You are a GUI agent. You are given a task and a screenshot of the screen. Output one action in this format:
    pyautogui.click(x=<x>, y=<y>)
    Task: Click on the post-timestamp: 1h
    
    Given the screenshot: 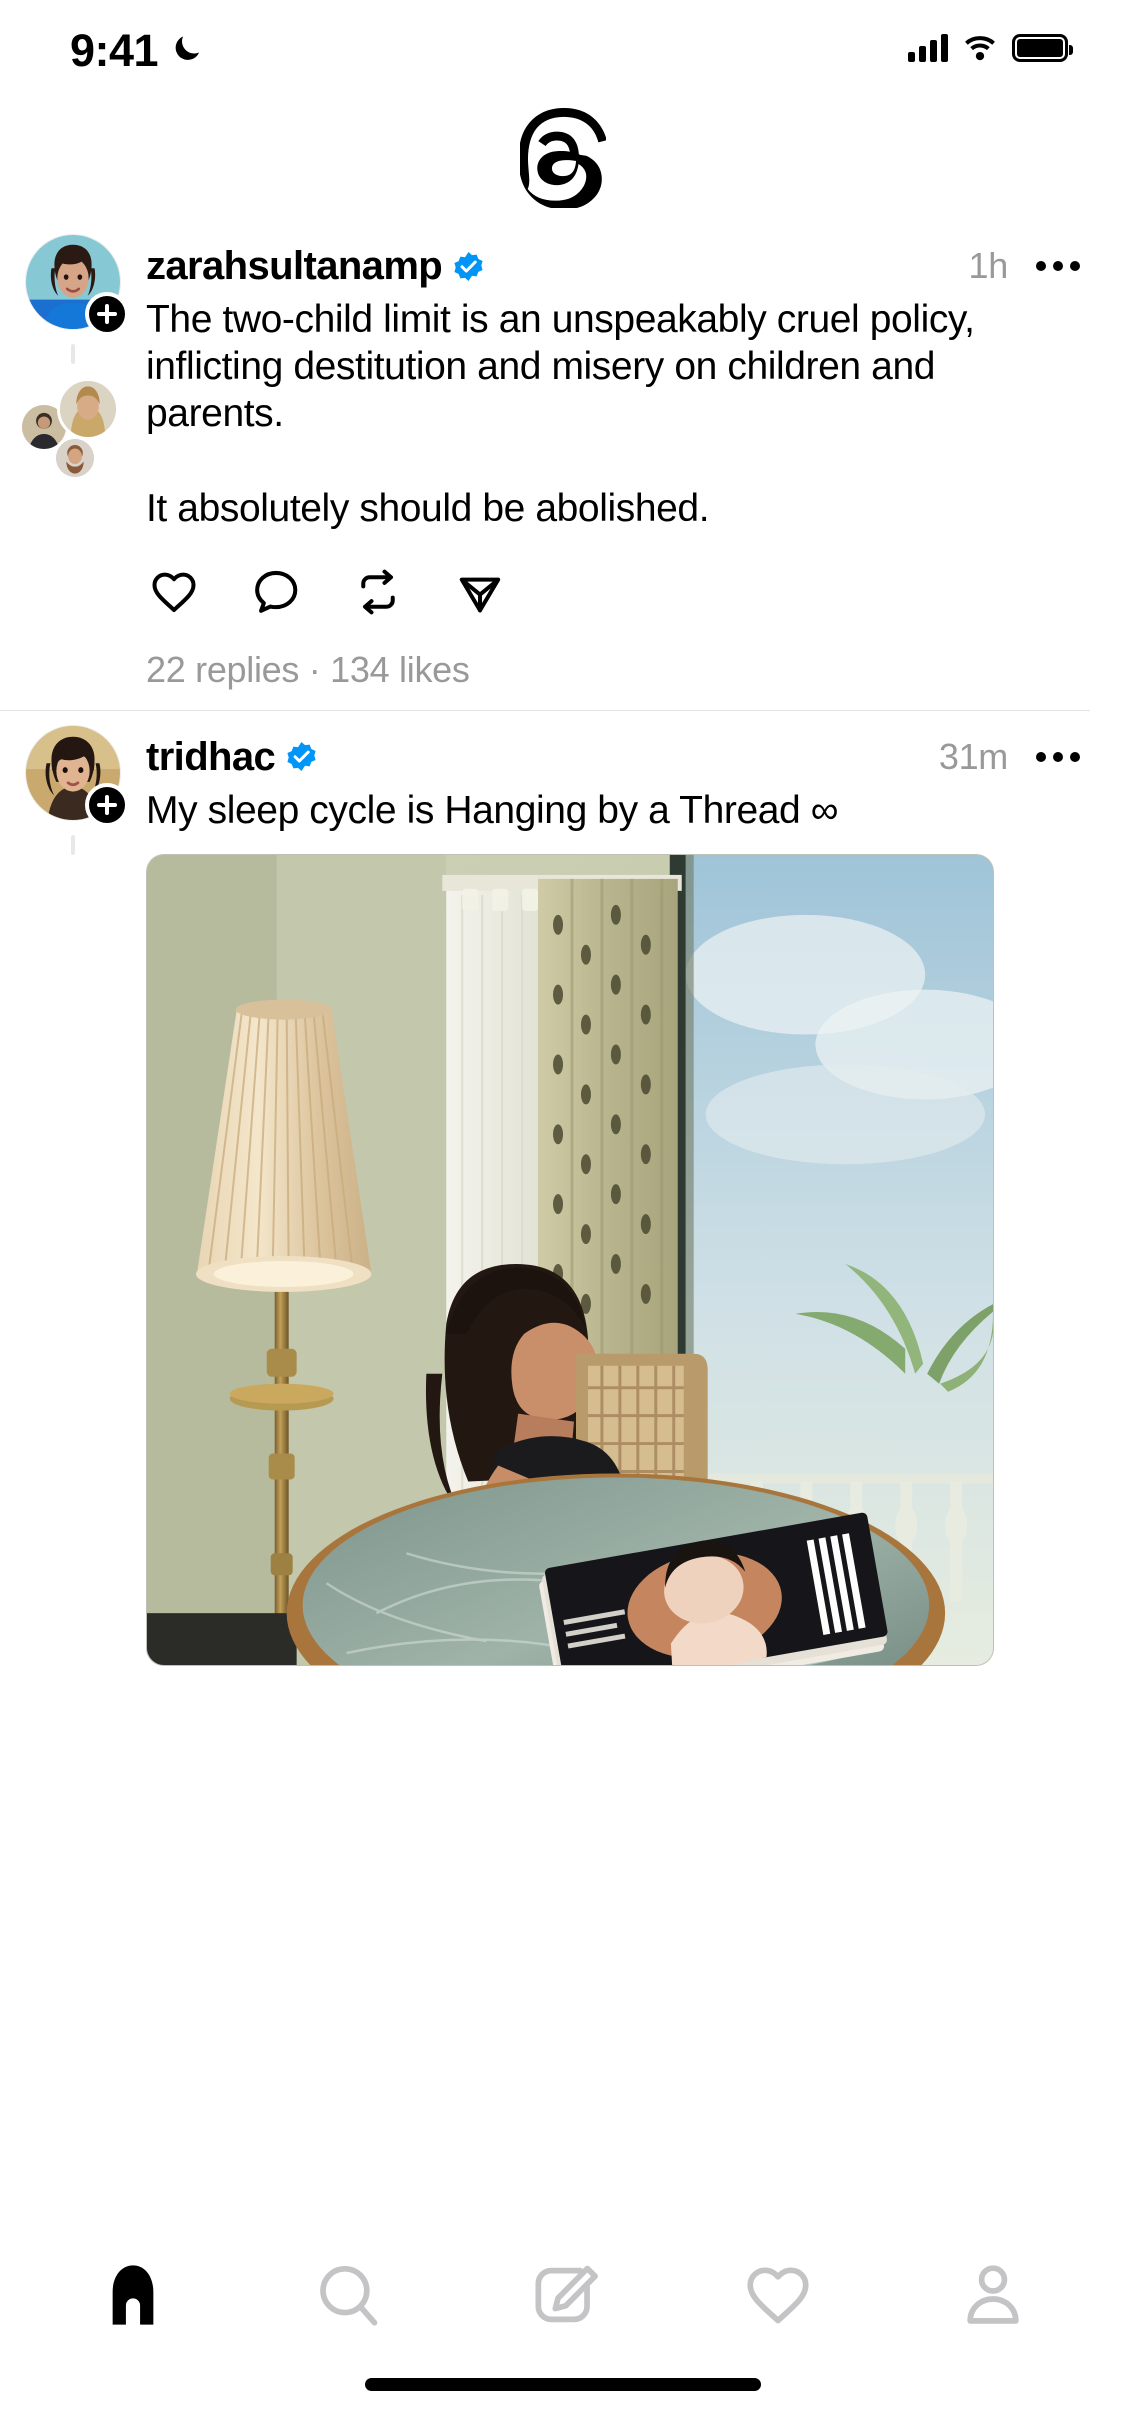 What is the action you would take?
    pyautogui.click(x=988, y=265)
    